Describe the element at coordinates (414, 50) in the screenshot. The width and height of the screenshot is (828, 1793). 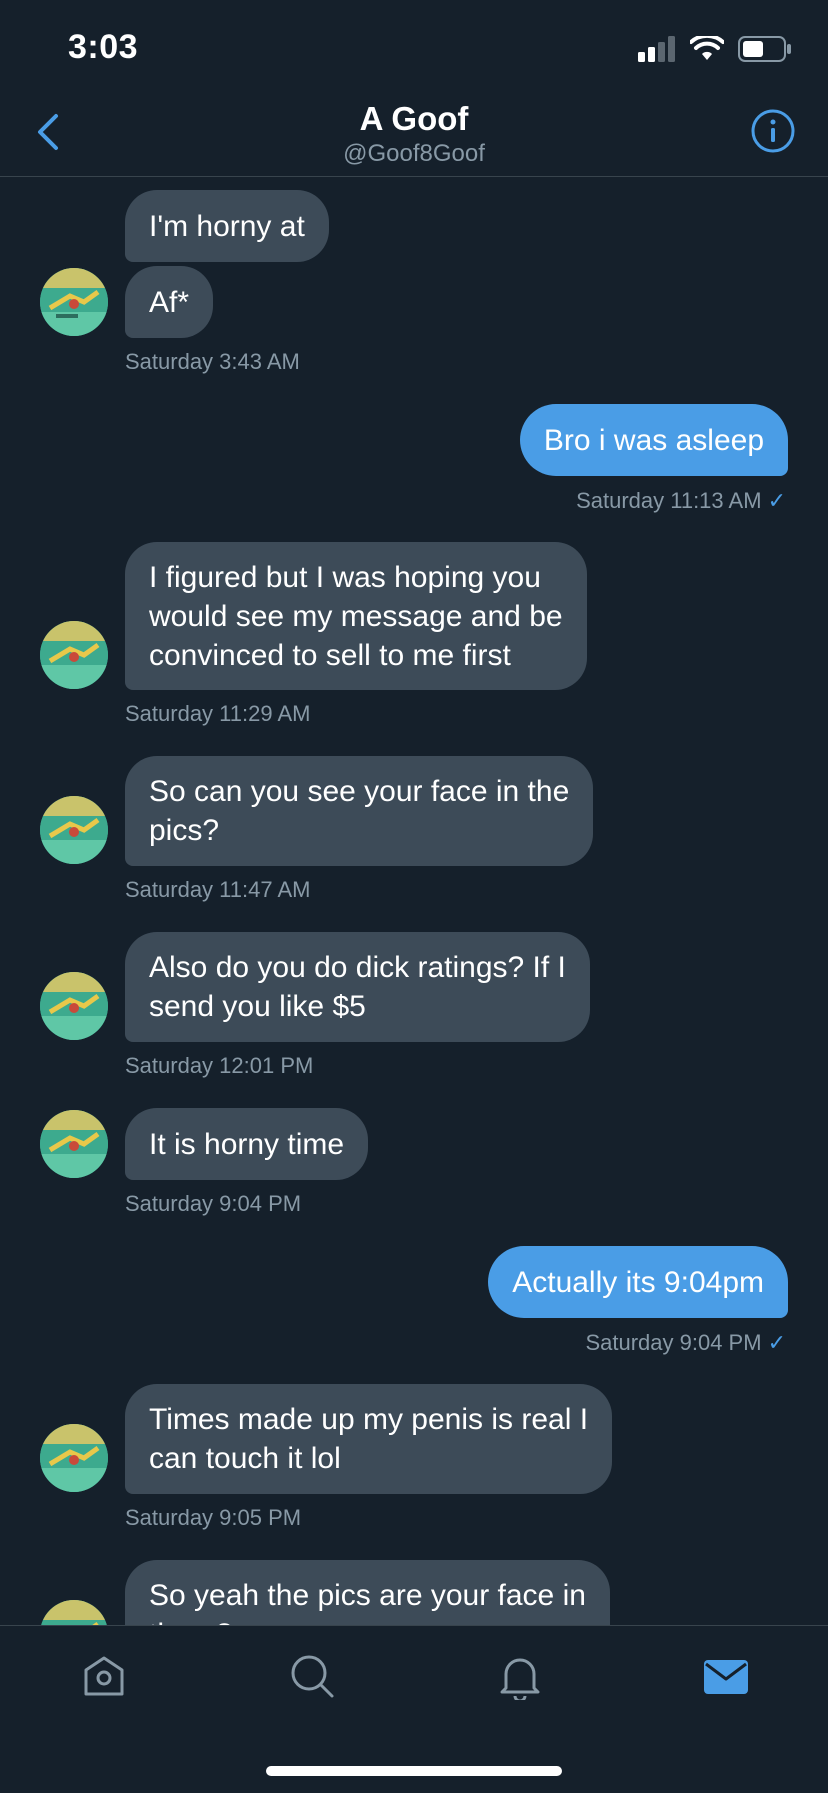
I see `status-bar: 3:03` at that location.